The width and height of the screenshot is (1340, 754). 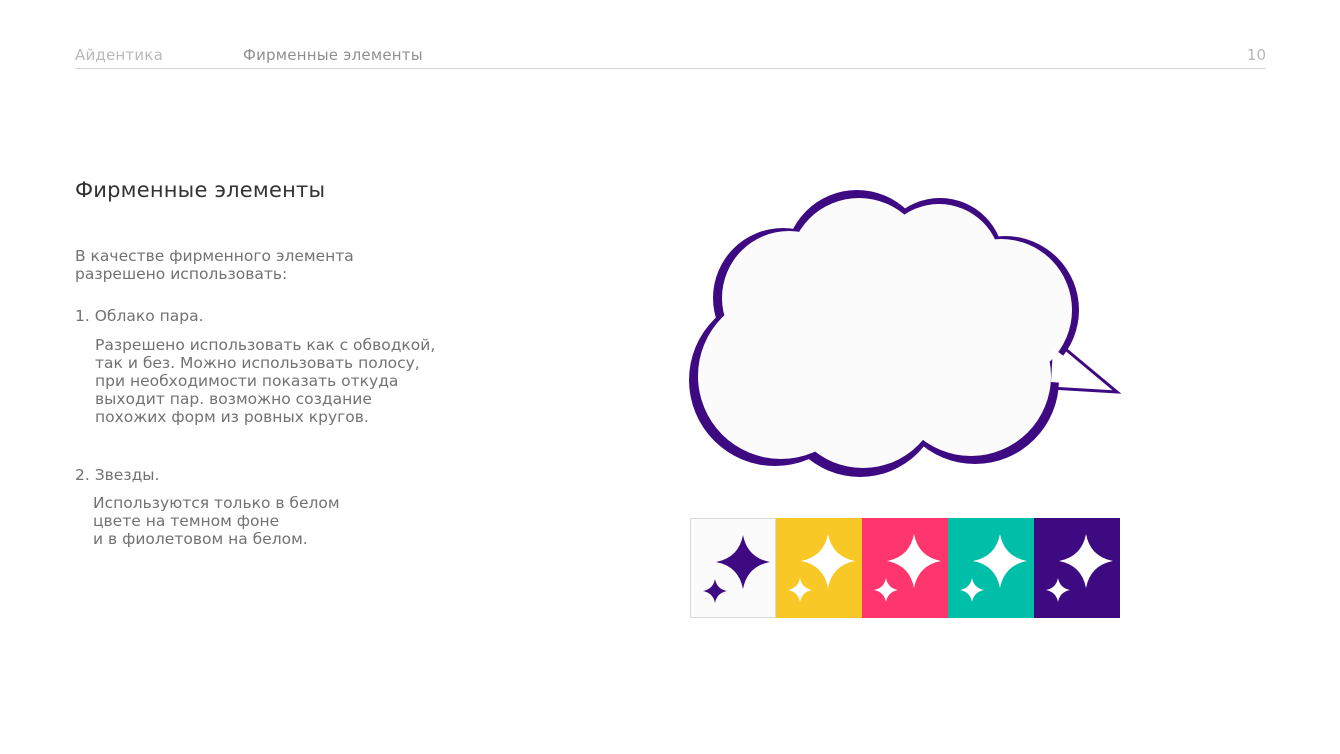 I want to click on description-line: и в фиолетовом на белом., so click(x=200, y=539).